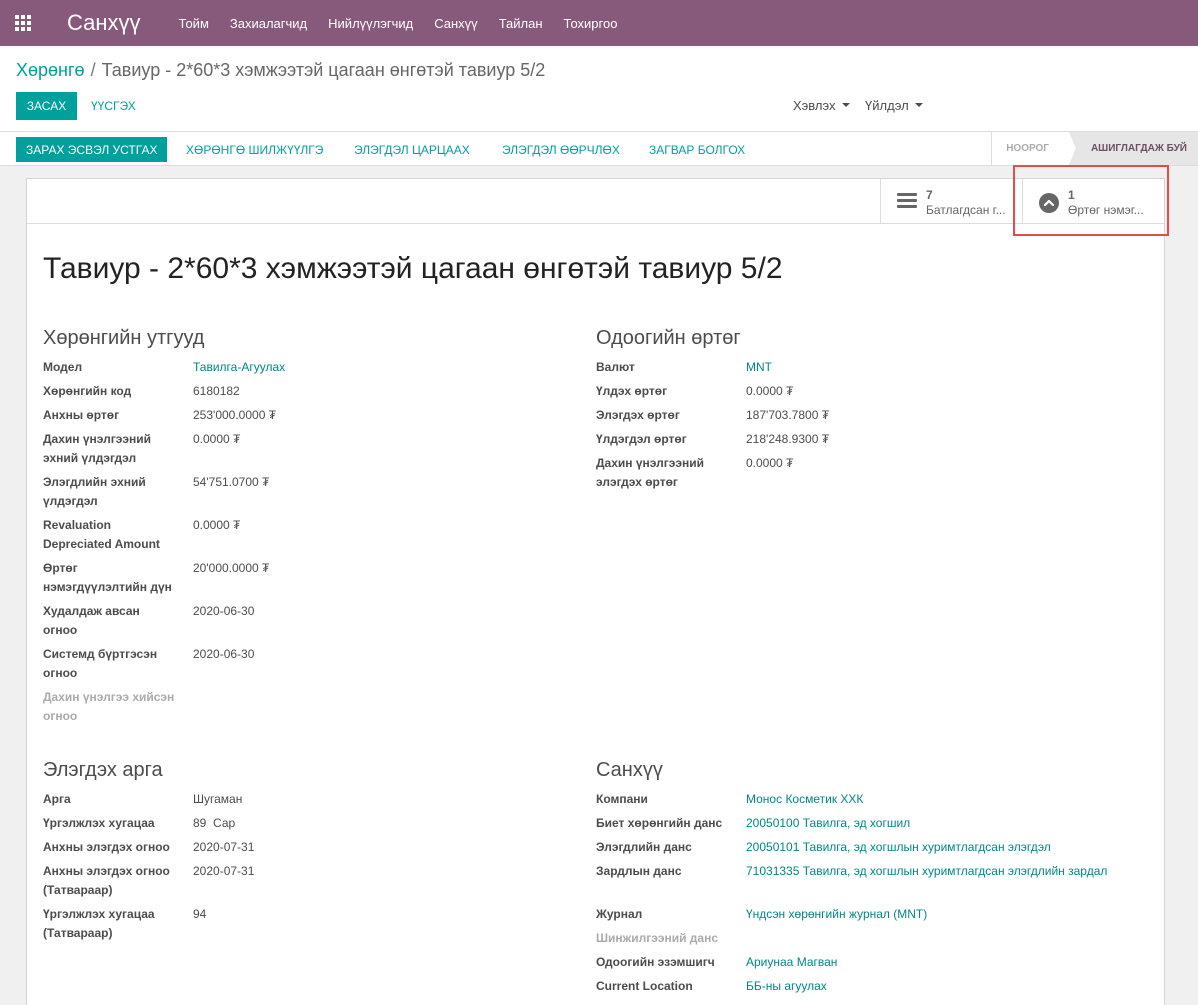  What do you see at coordinates (239, 367) in the screenshot?
I see `model-field: Тавилга-Агуулах` at bounding box center [239, 367].